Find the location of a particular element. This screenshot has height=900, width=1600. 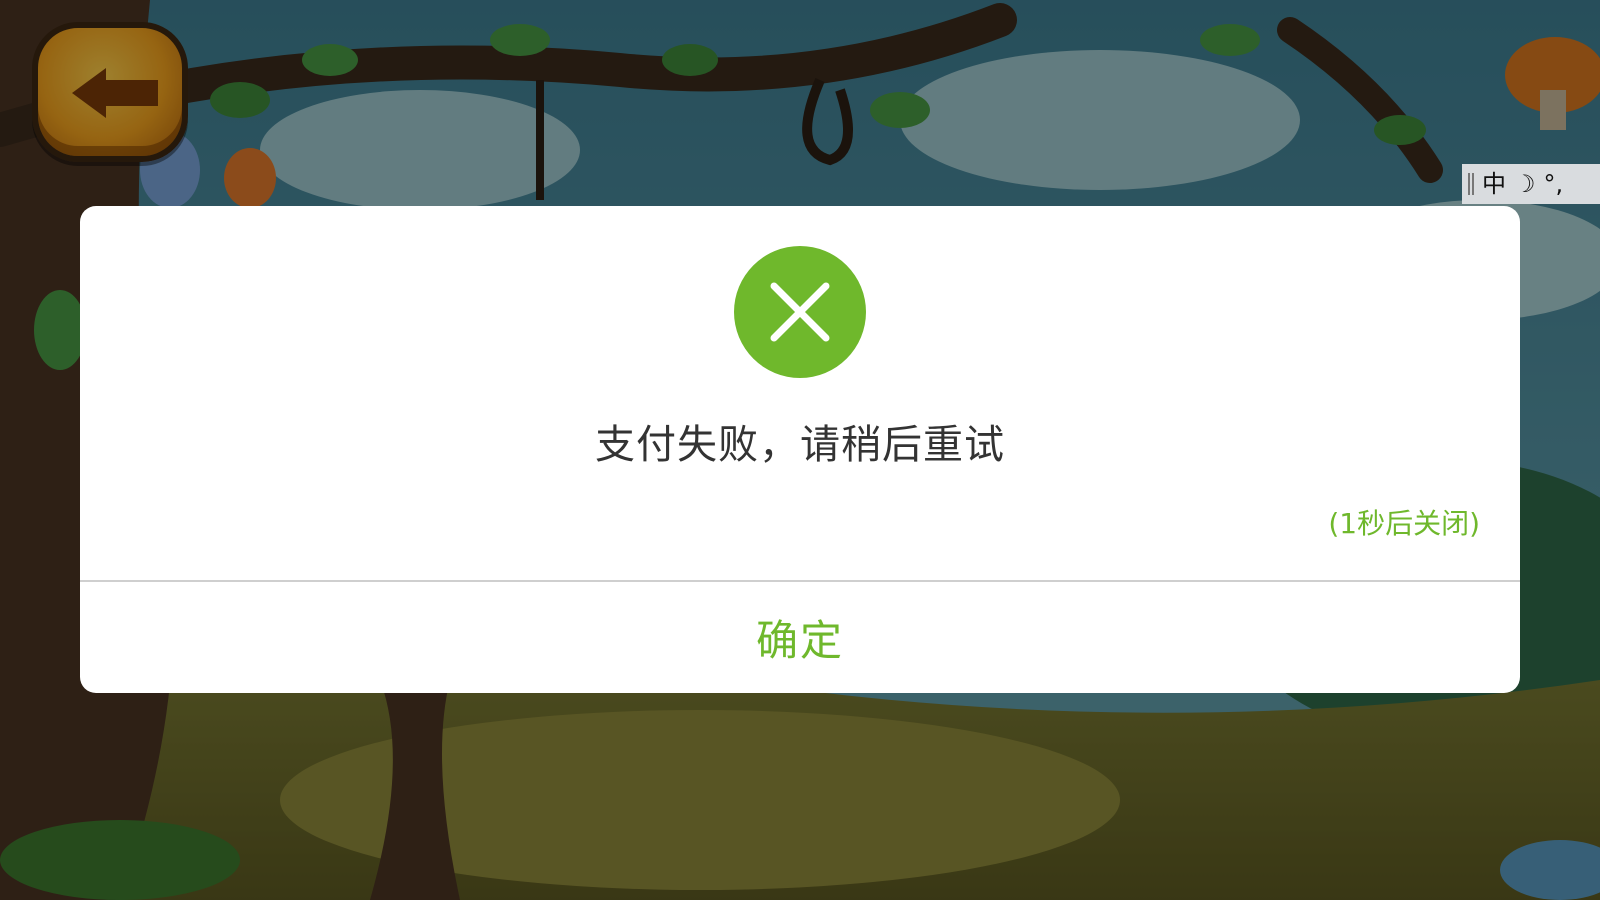

failure-status-badge is located at coordinates (800, 312).